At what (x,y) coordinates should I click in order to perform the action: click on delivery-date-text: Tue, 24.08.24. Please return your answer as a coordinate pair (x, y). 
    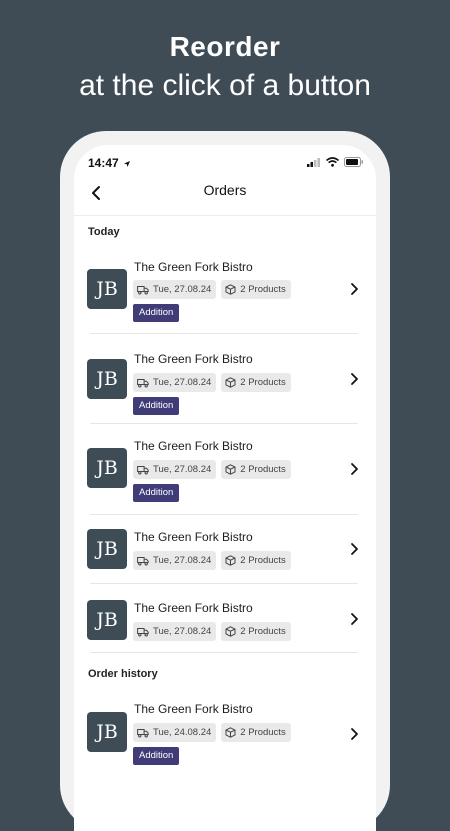
    Looking at the image, I should click on (182, 732).